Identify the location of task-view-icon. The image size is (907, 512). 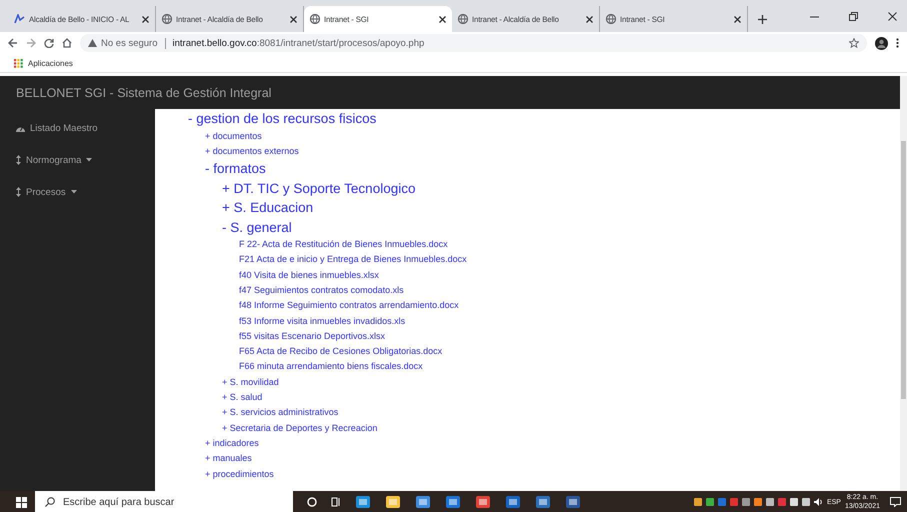
(336, 502).